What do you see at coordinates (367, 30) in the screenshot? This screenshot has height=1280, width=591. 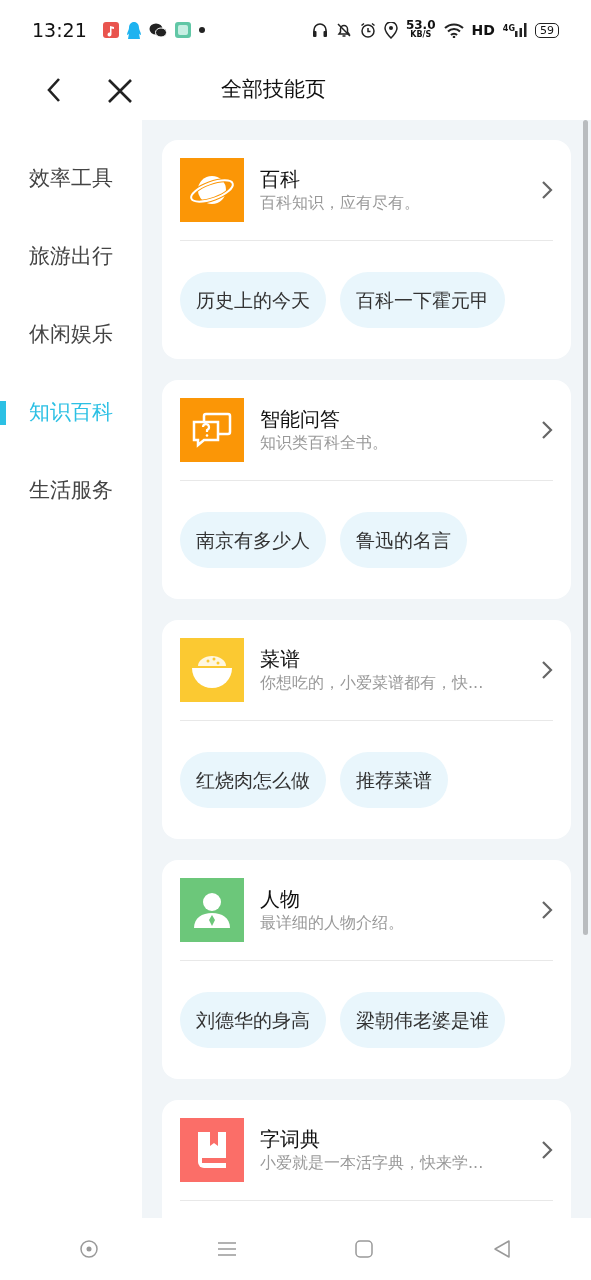 I see `alarm-clock-icon` at bounding box center [367, 30].